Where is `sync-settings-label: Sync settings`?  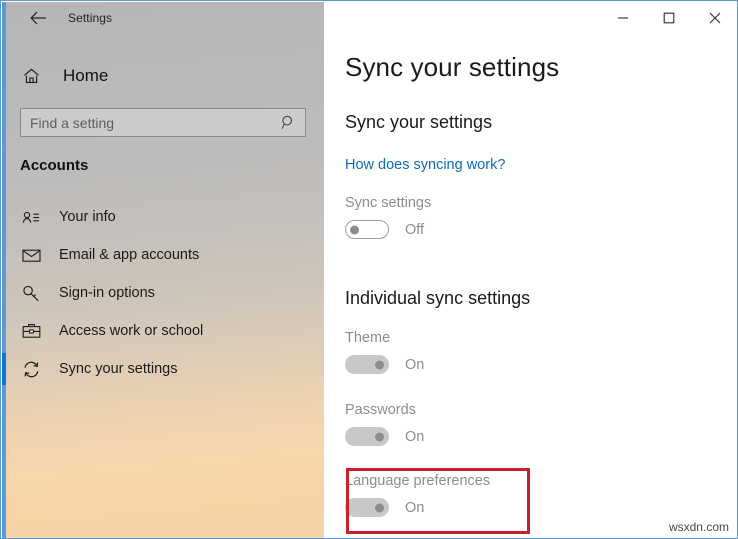
sync-settings-label: Sync settings is located at coordinates (388, 203).